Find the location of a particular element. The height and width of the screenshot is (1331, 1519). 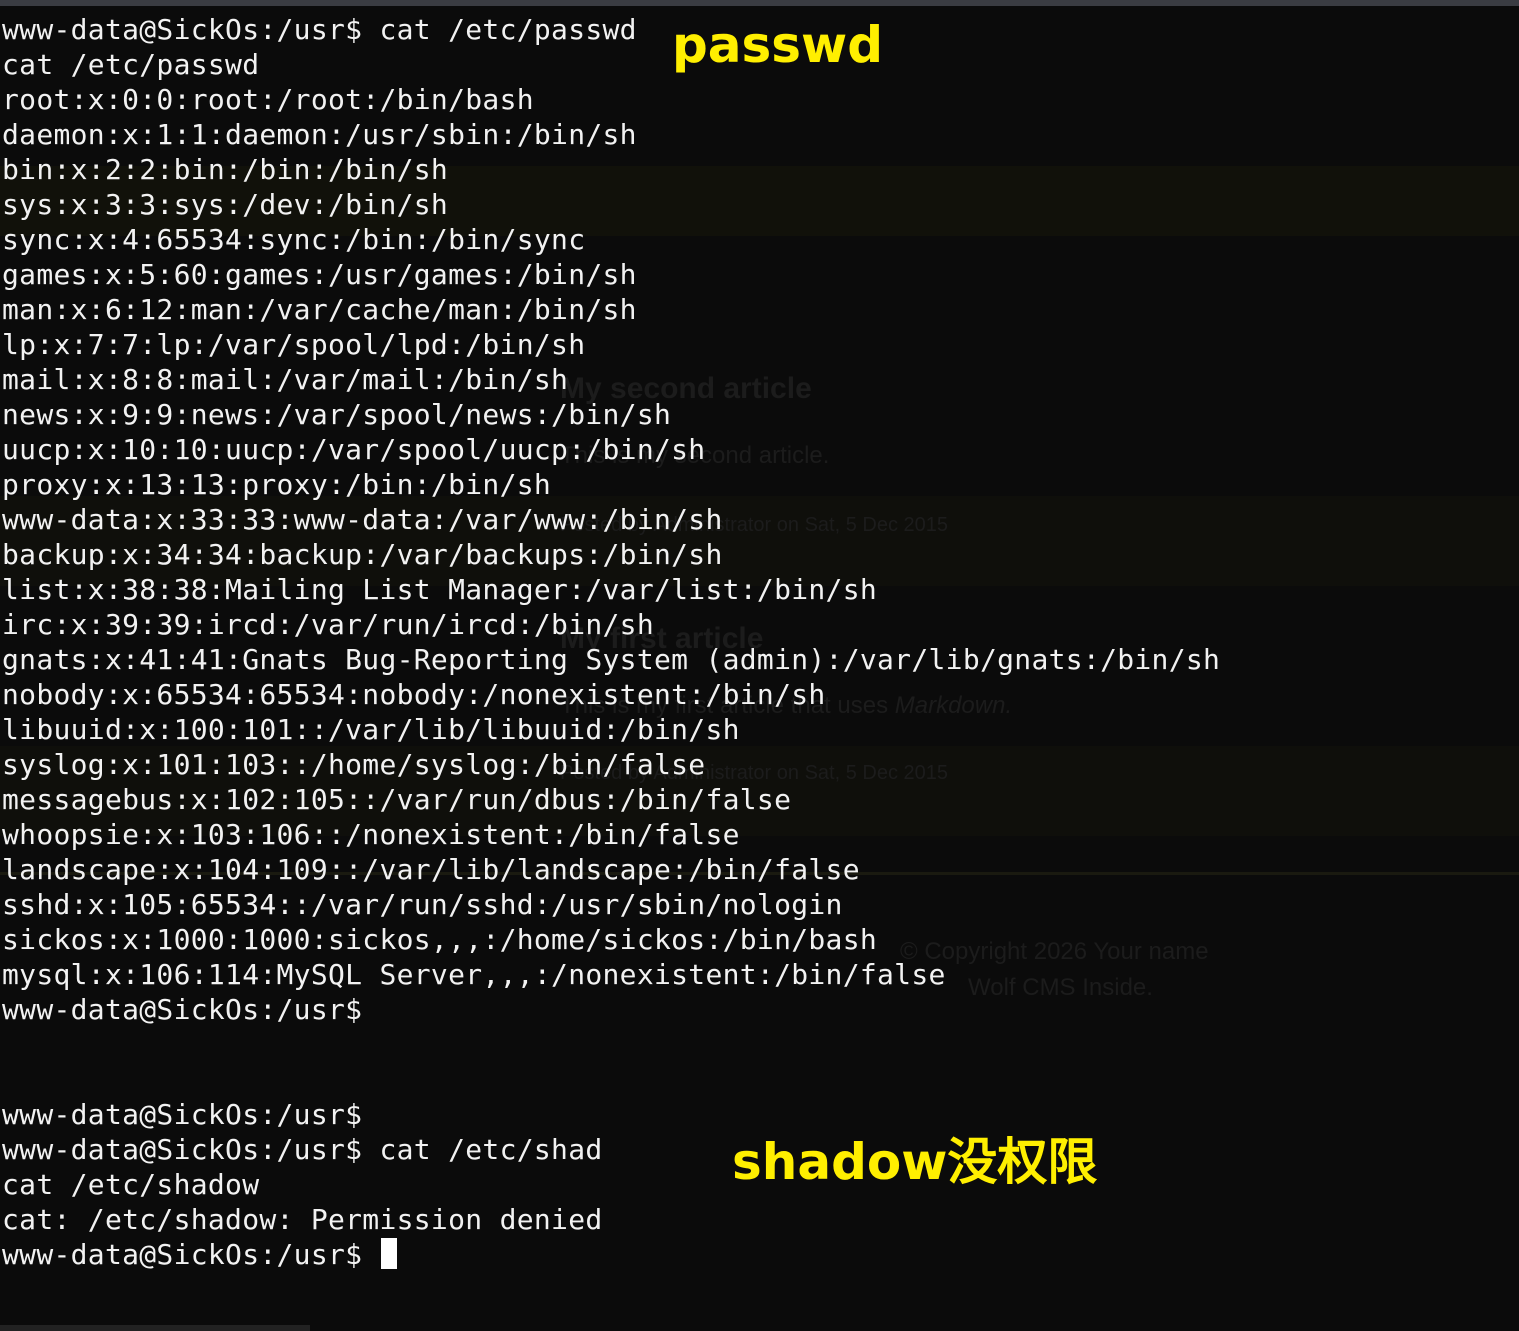

terminal-cursor is located at coordinates (389, 1253).